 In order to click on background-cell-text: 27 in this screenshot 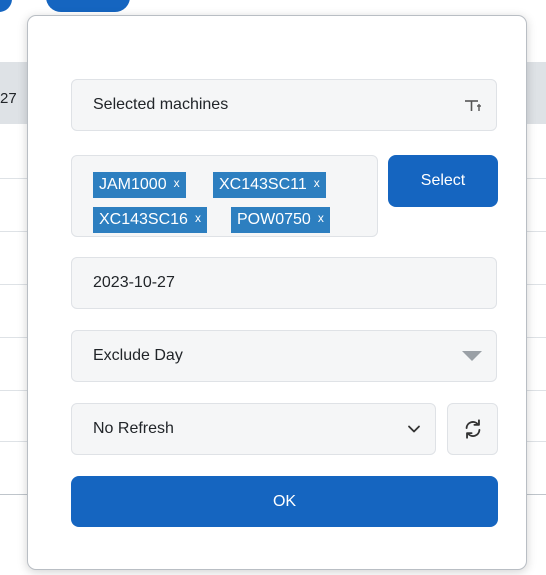, I will do `click(8, 98)`.